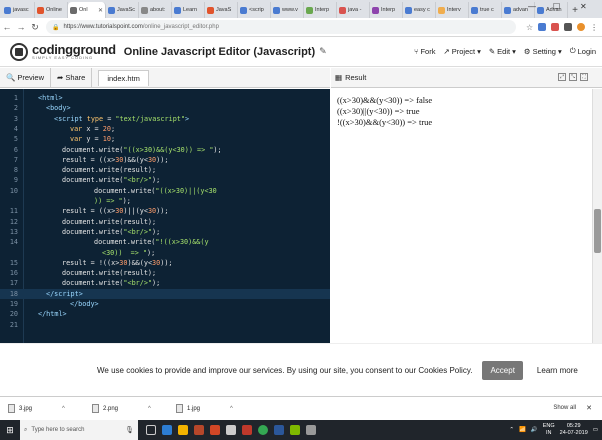  What do you see at coordinates (165, 129) in the screenshot?
I see `code-line: 4 var x = 20;` at bounding box center [165, 129].